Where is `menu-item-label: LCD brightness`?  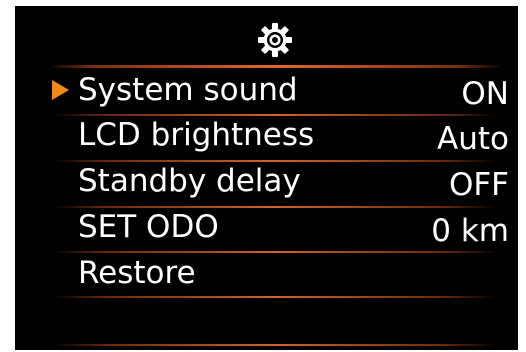
menu-item-label: LCD brightness is located at coordinates (196, 135).